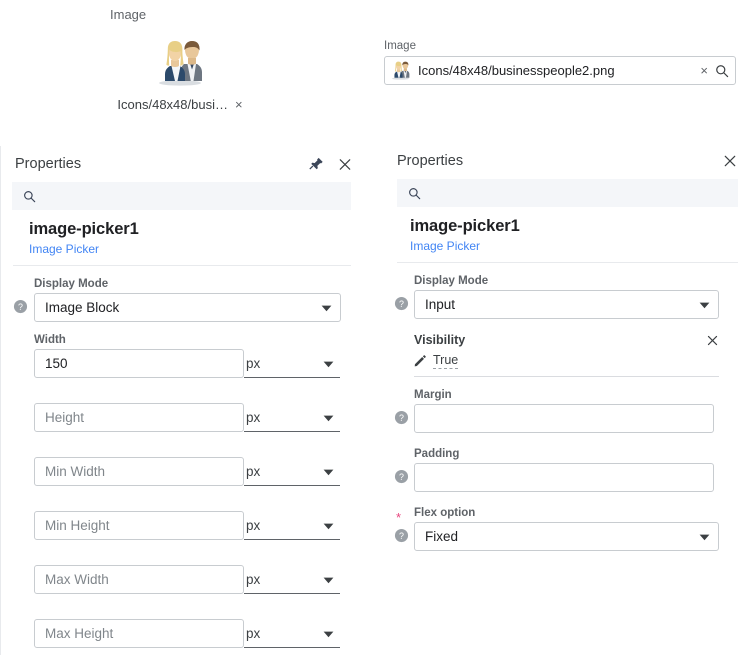  What do you see at coordinates (440, 340) in the screenshot?
I see `visibility-label: Visibility` at bounding box center [440, 340].